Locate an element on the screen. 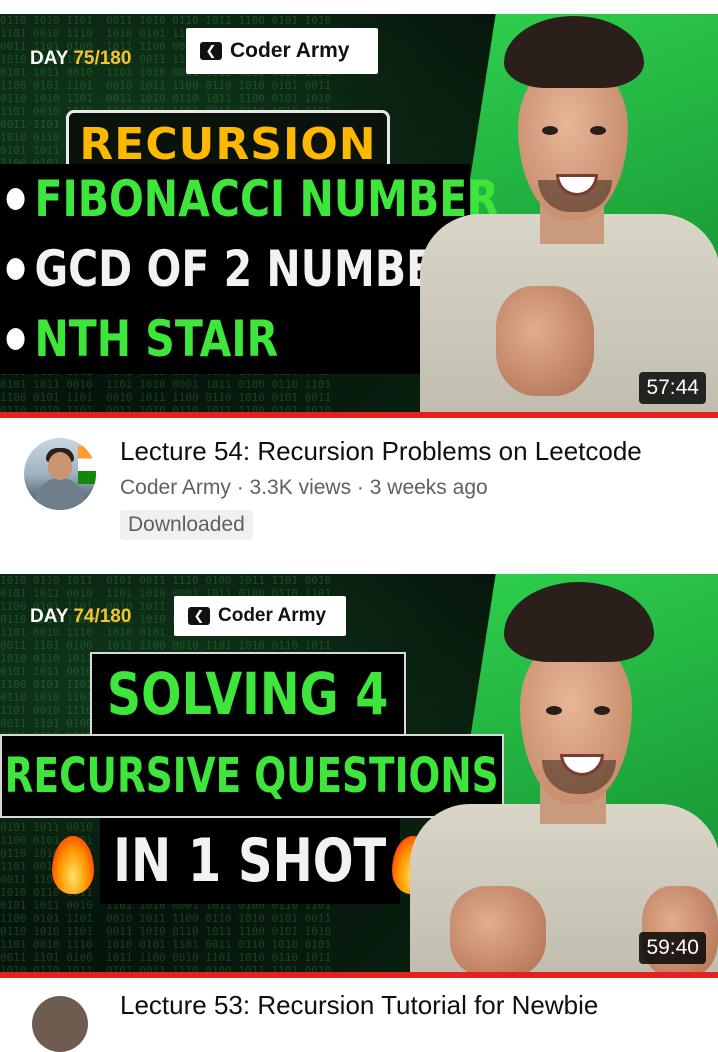 The image size is (718, 1052). topic-item: NTH STAIR is located at coordinates (192, 339).